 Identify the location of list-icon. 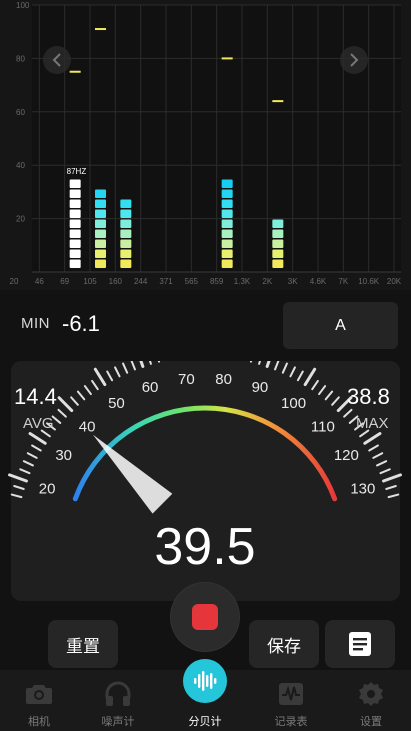
(360, 644).